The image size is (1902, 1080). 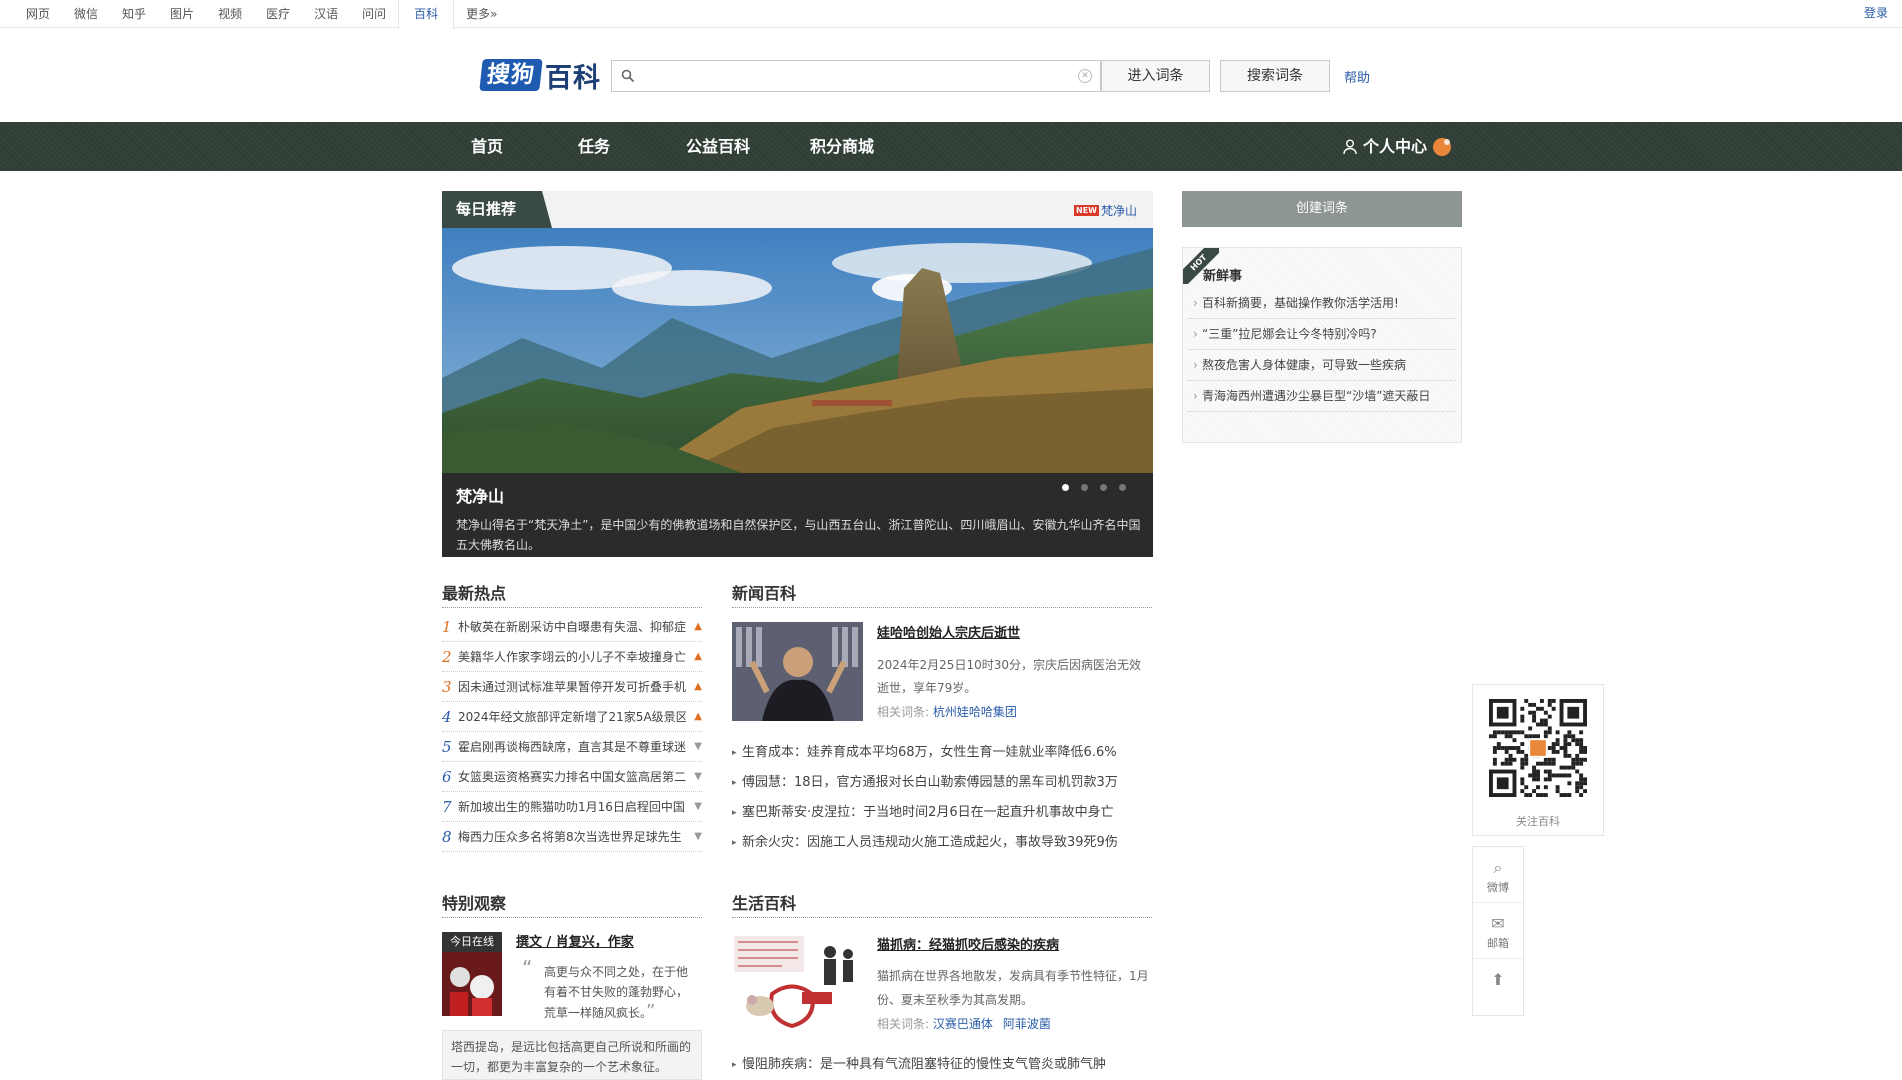 I want to click on weibo-button: ⌕ 微博, so click(x=1498, y=875).